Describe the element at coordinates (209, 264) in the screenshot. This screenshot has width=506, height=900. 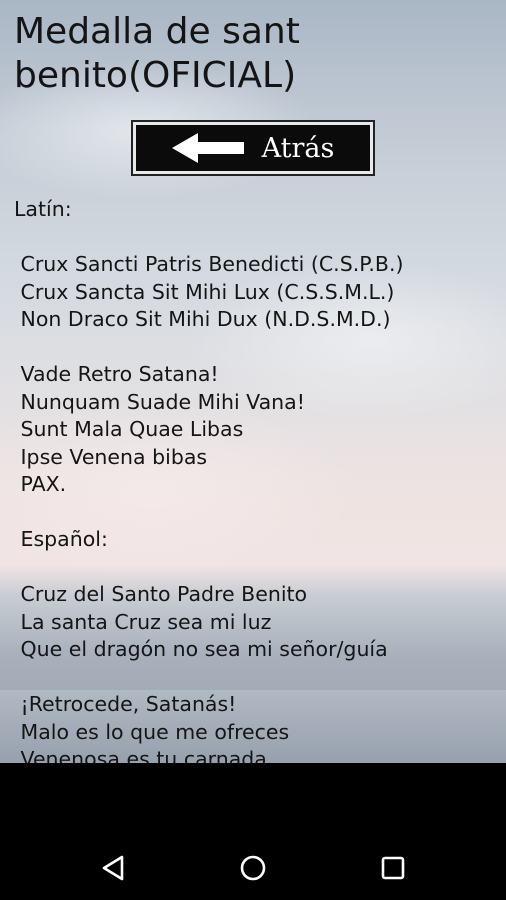
I see `prayer-line: Crux Sancti Patris Benedicti (C.S.P.B.)` at that location.